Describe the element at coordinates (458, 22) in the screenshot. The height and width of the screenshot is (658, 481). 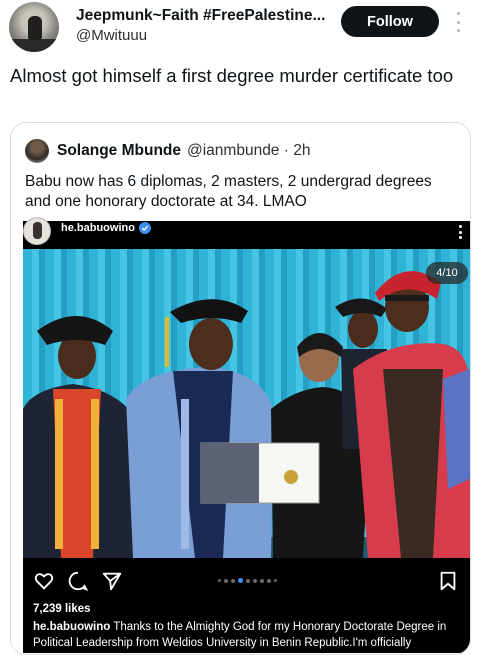
I see `more-options-icon` at that location.